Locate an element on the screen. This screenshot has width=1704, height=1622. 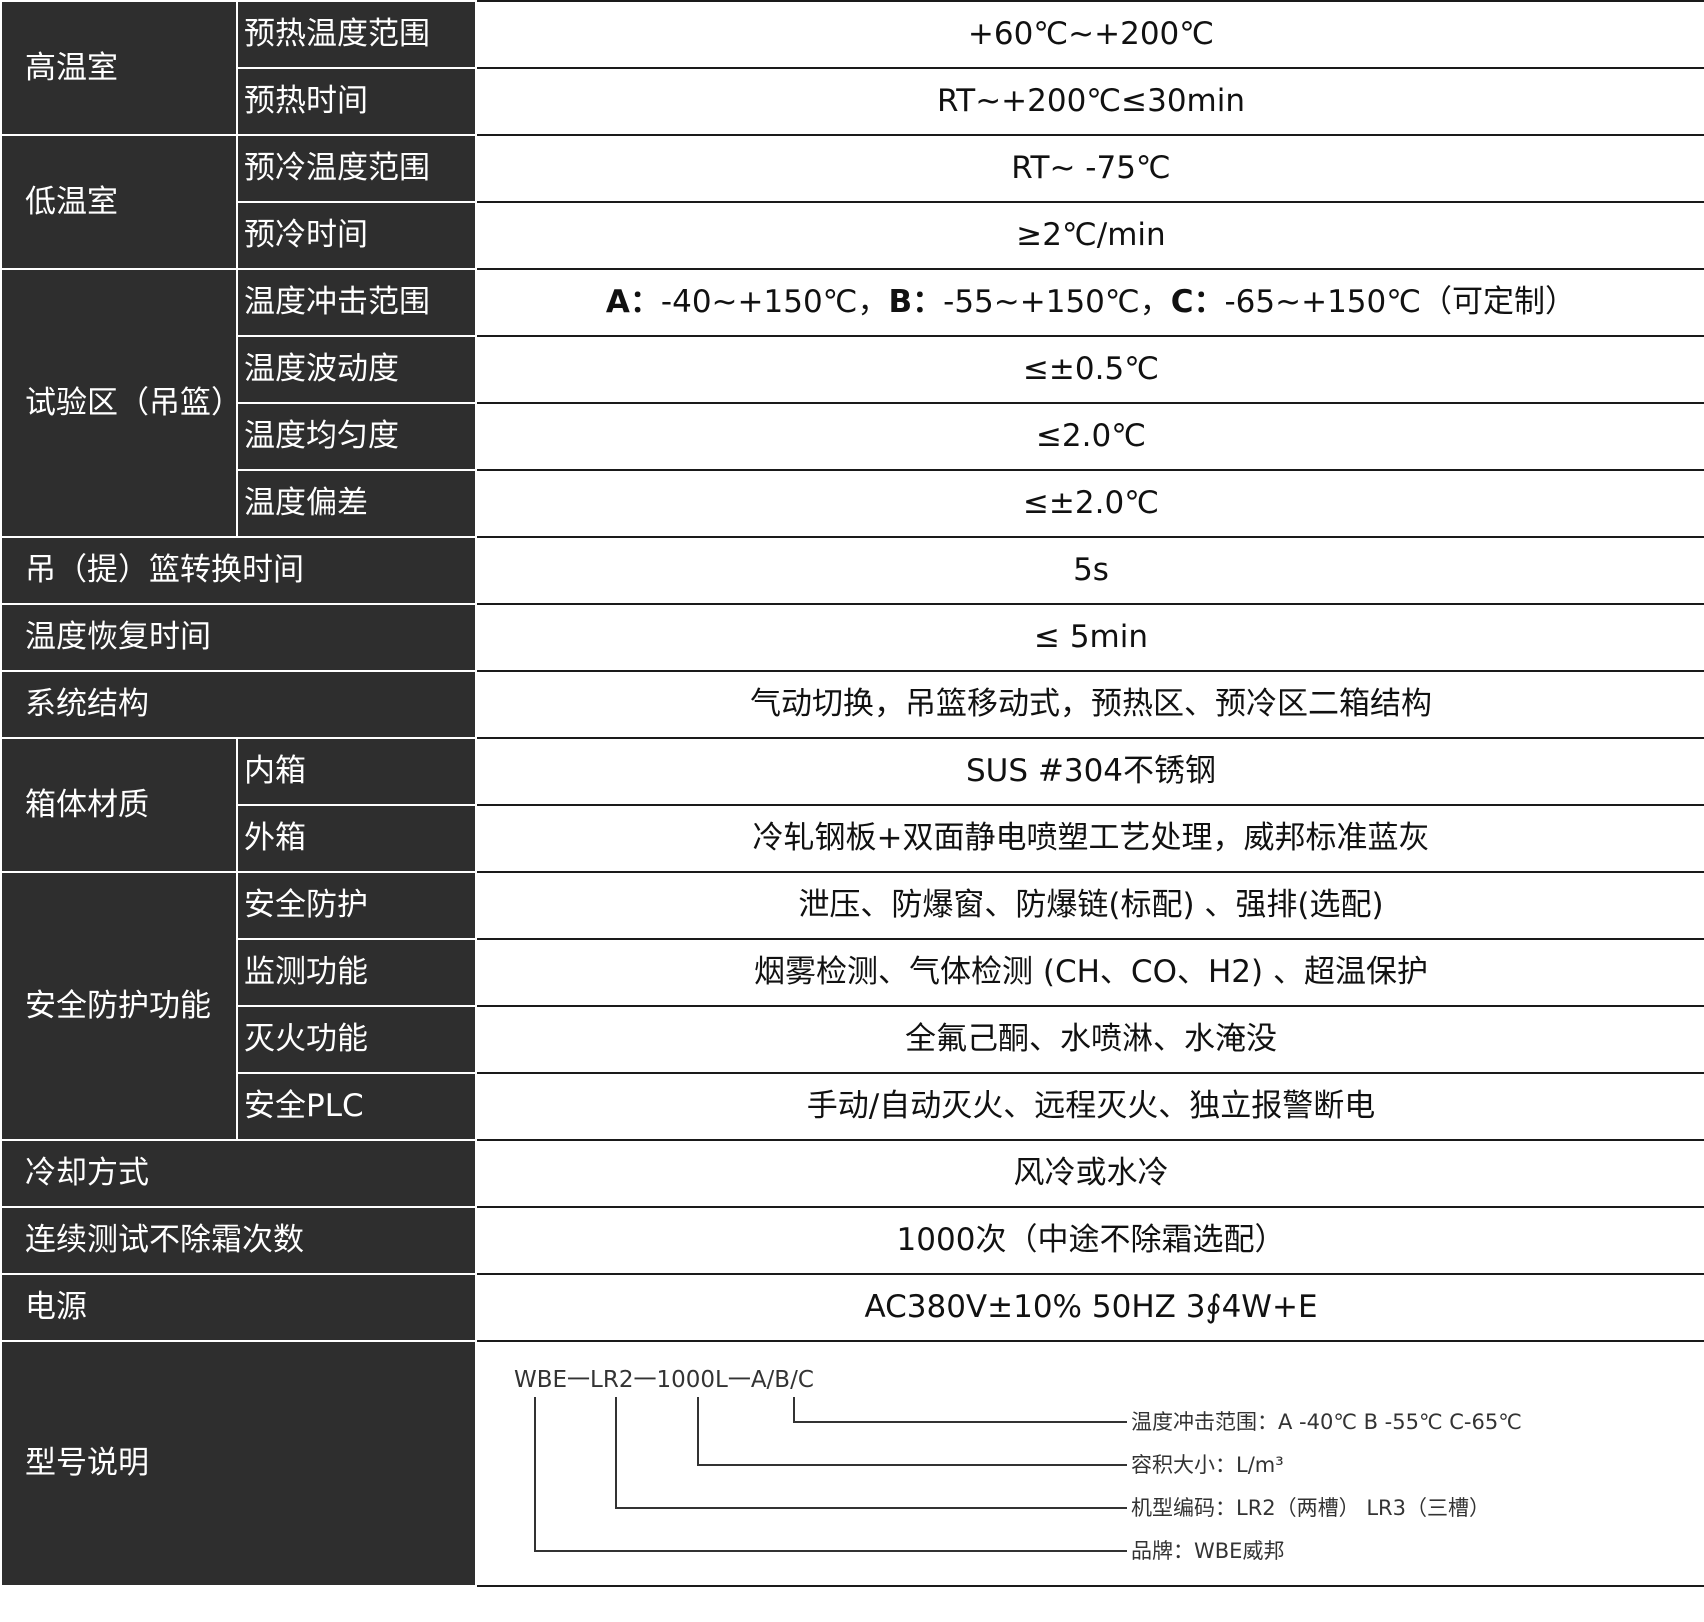
value-uniformity: ≤2.0℃ is located at coordinates (1090, 436).